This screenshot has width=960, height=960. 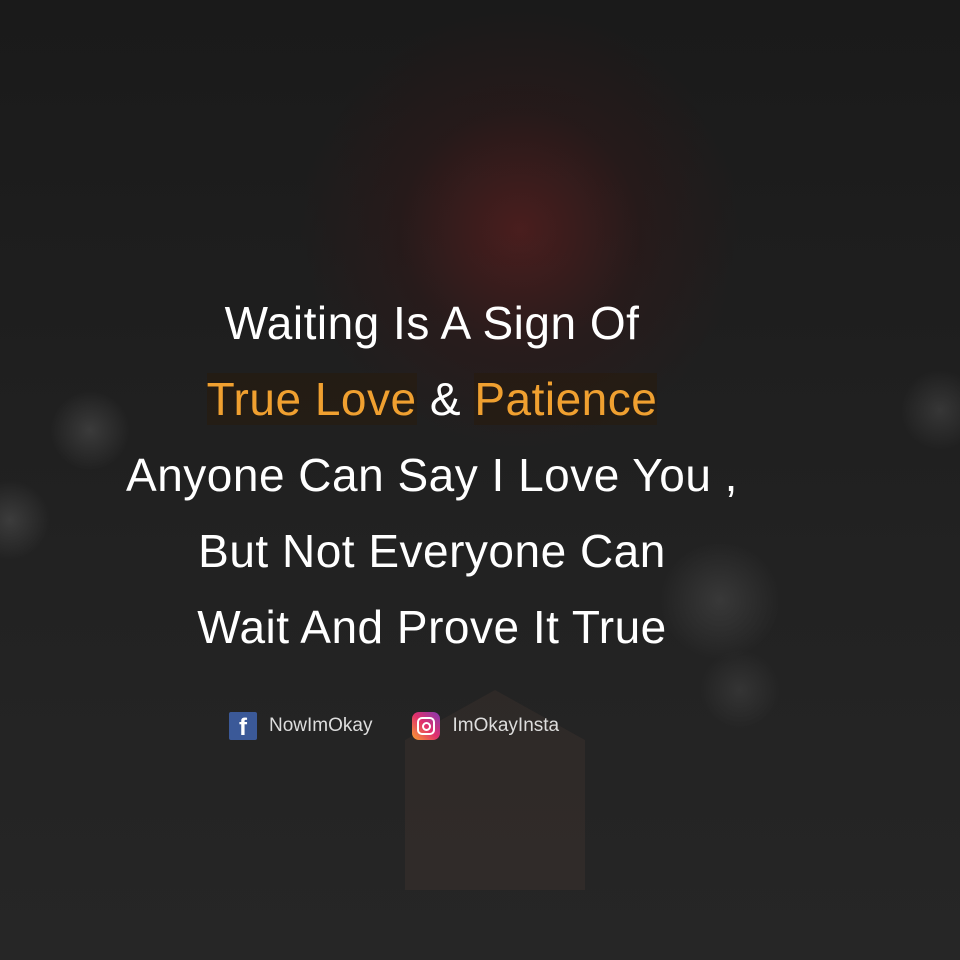 What do you see at coordinates (243, 726) in the screenshot?
I see `facebook-icon: f` at bounding box center [243, 726].